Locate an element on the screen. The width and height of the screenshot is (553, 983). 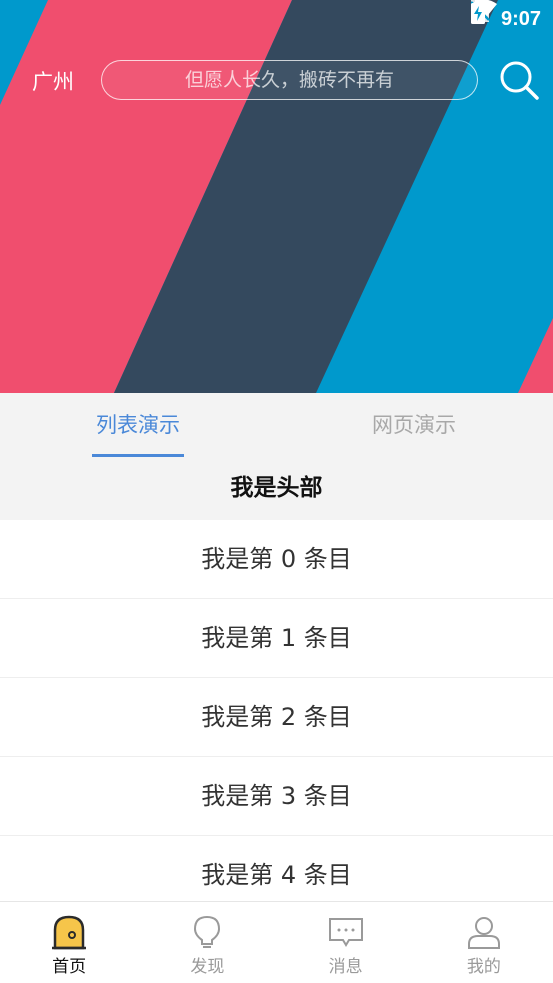
nav-messages: 消息 is located at coordinates (346, 942).